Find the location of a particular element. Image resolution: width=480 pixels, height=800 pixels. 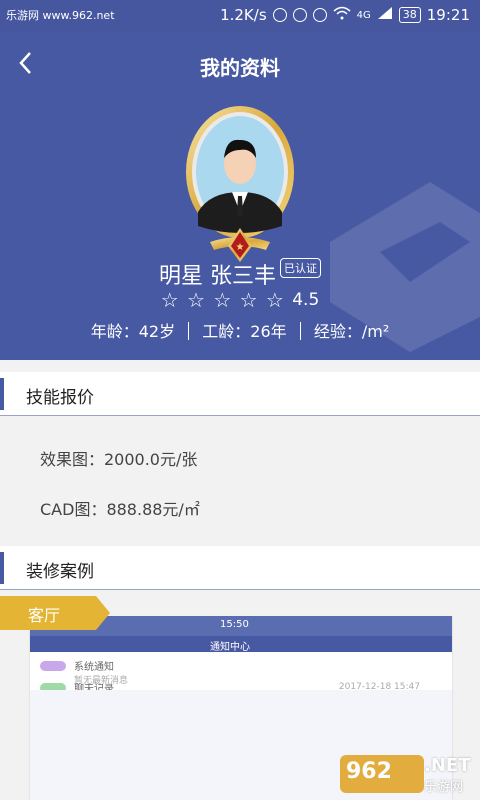

wifi-icon is located at coordinates (342, 15).